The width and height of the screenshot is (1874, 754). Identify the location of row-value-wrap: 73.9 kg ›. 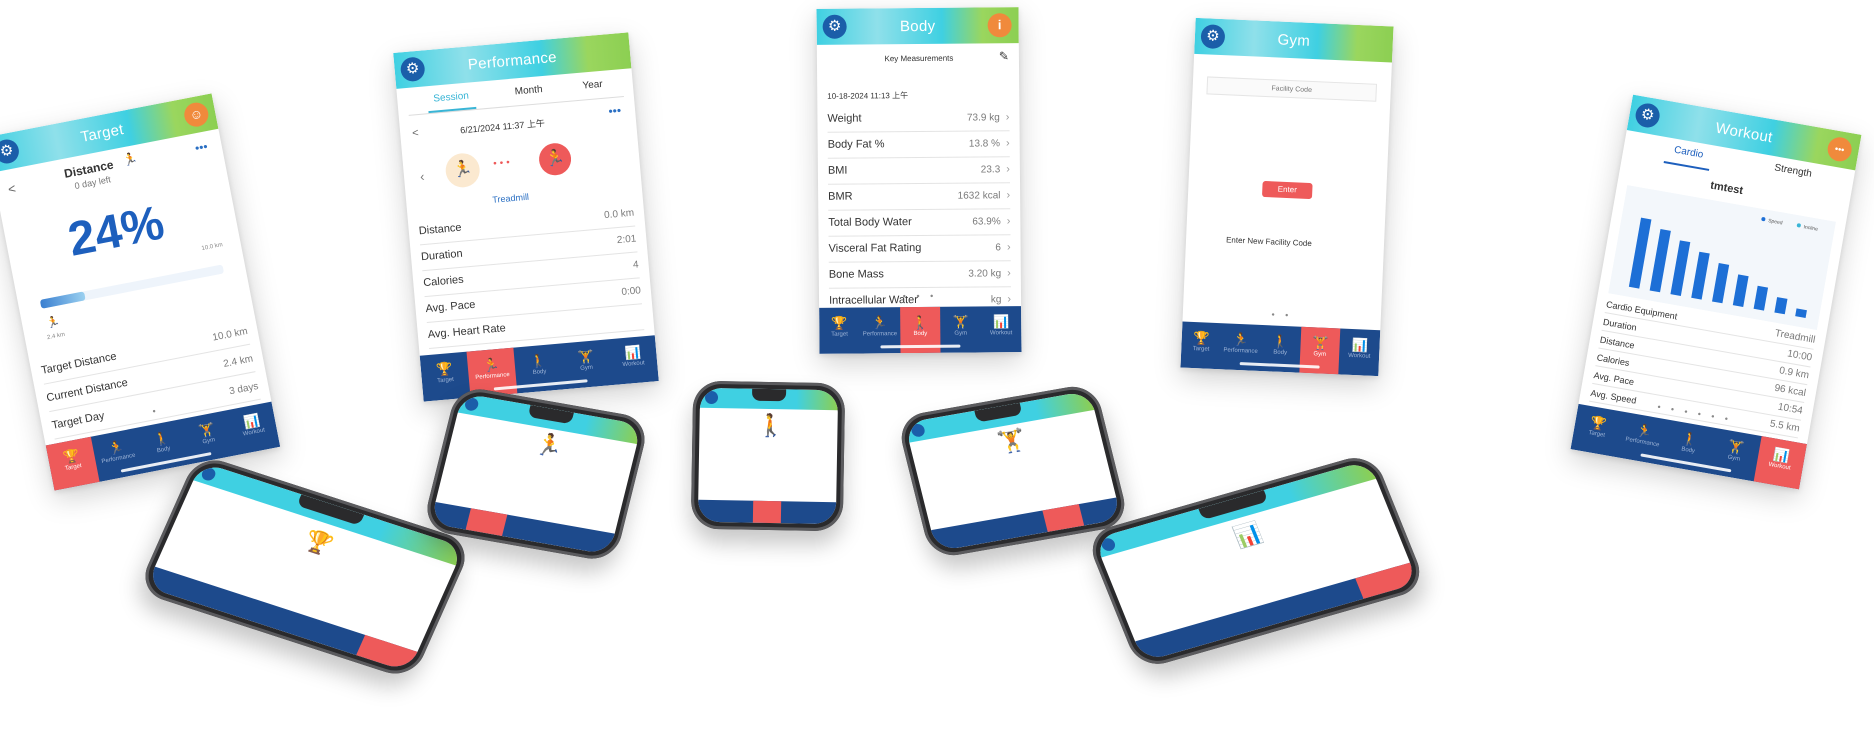
(988, 117).